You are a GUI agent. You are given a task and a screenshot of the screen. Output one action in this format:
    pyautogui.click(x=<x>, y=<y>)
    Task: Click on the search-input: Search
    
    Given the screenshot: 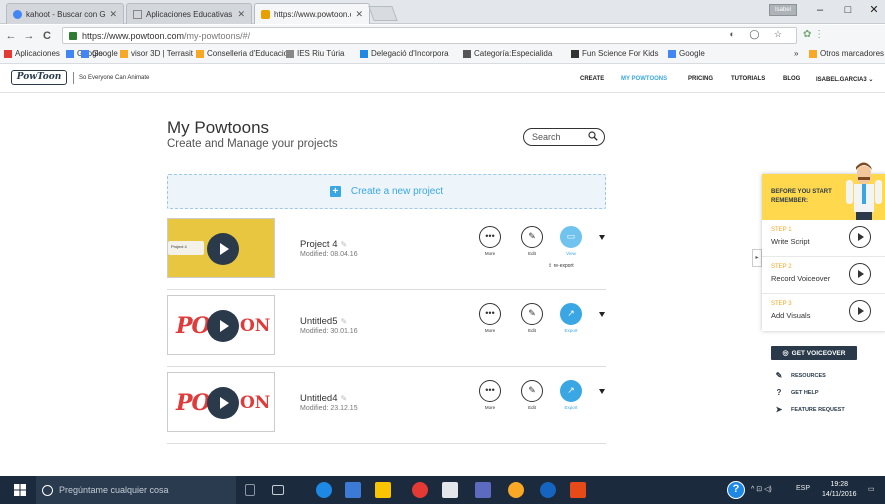 What is the action you would take?
    pyautogui.click(x=564, y=137)
    